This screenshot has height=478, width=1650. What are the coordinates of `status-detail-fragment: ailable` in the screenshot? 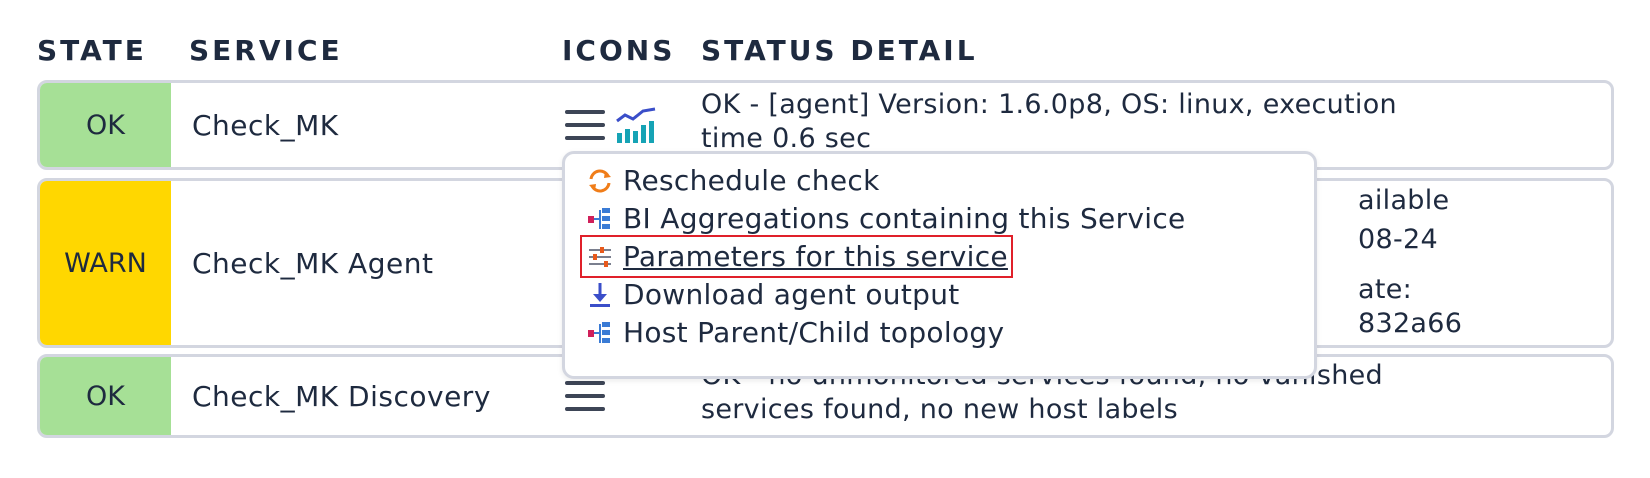 It's located at (1404, 200).